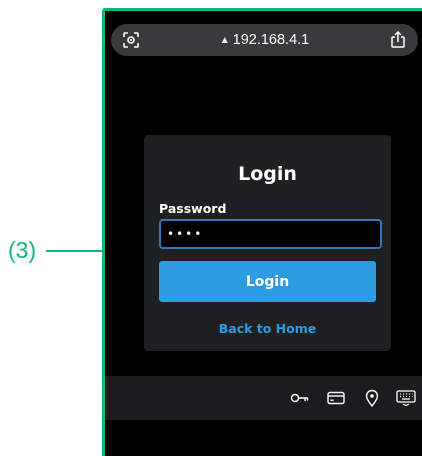  What do you see at coordinates (300, 398) in the screenshot?
I see `key-icon` at bounding box center [300, 398].